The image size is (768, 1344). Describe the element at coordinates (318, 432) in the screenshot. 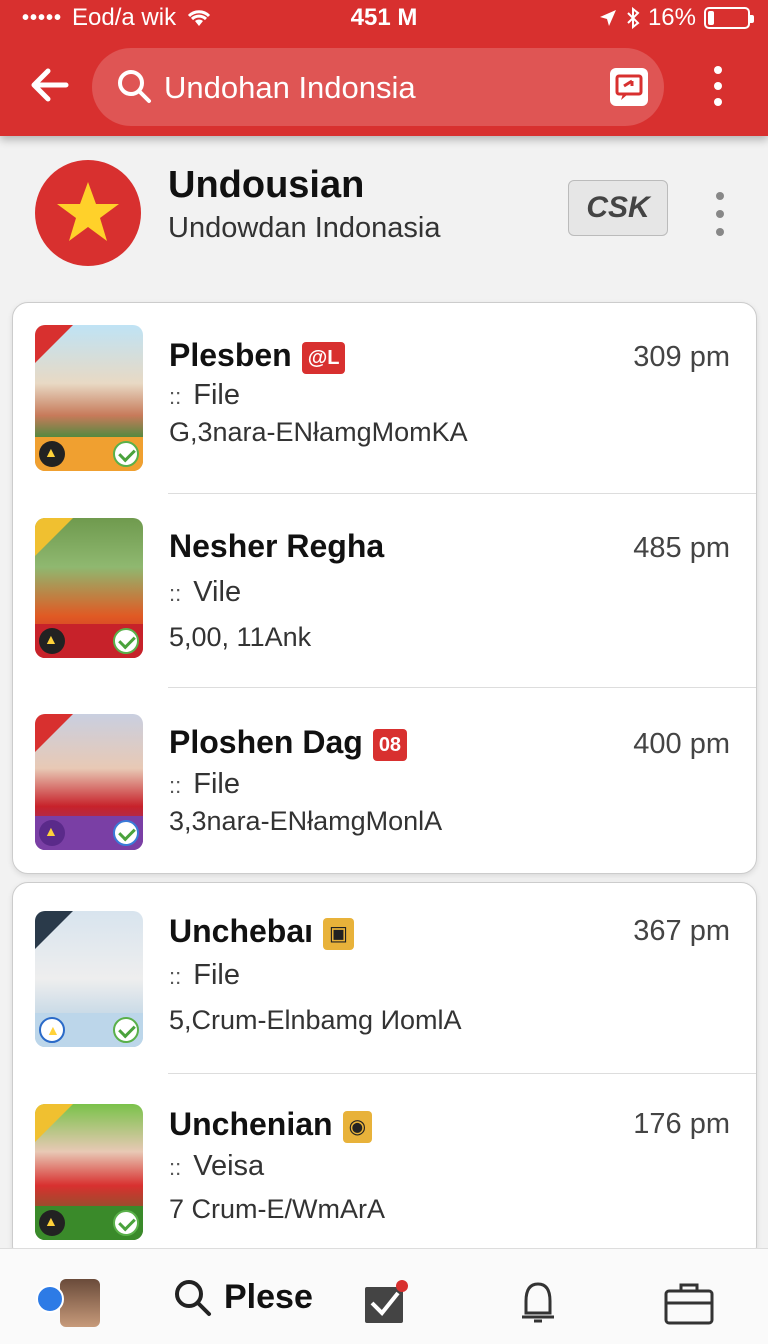

I see `item-meta: G,3nara-ENłamgMomKA` at that location.